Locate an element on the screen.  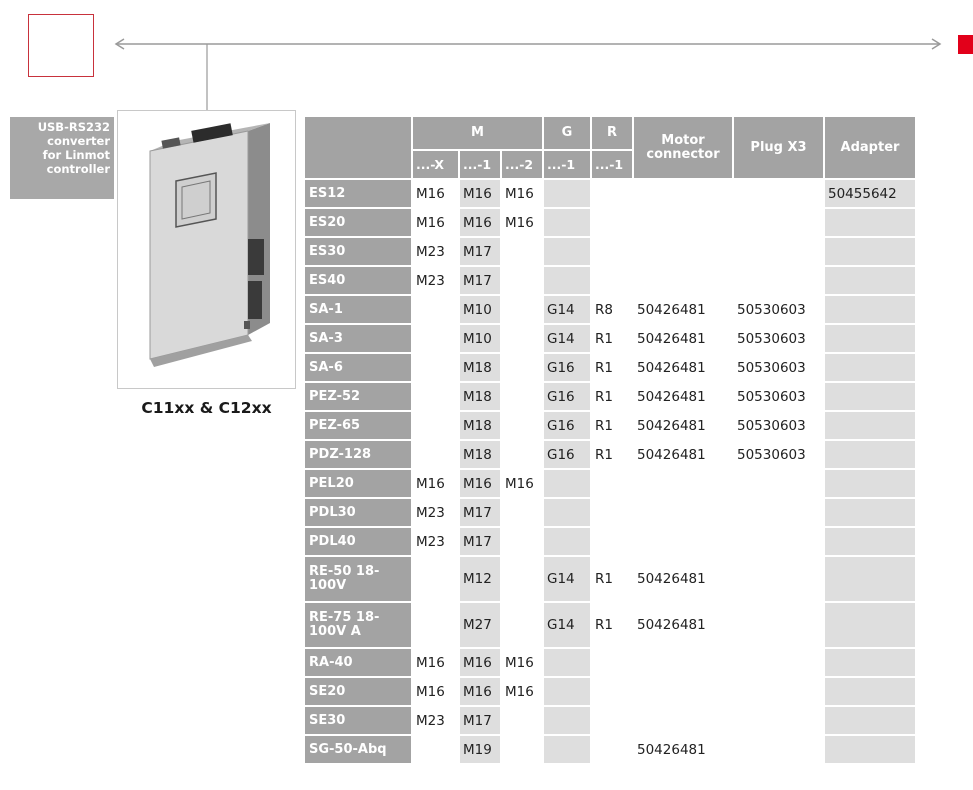
cell-m1: M18 is located at coordinates (480, 454).